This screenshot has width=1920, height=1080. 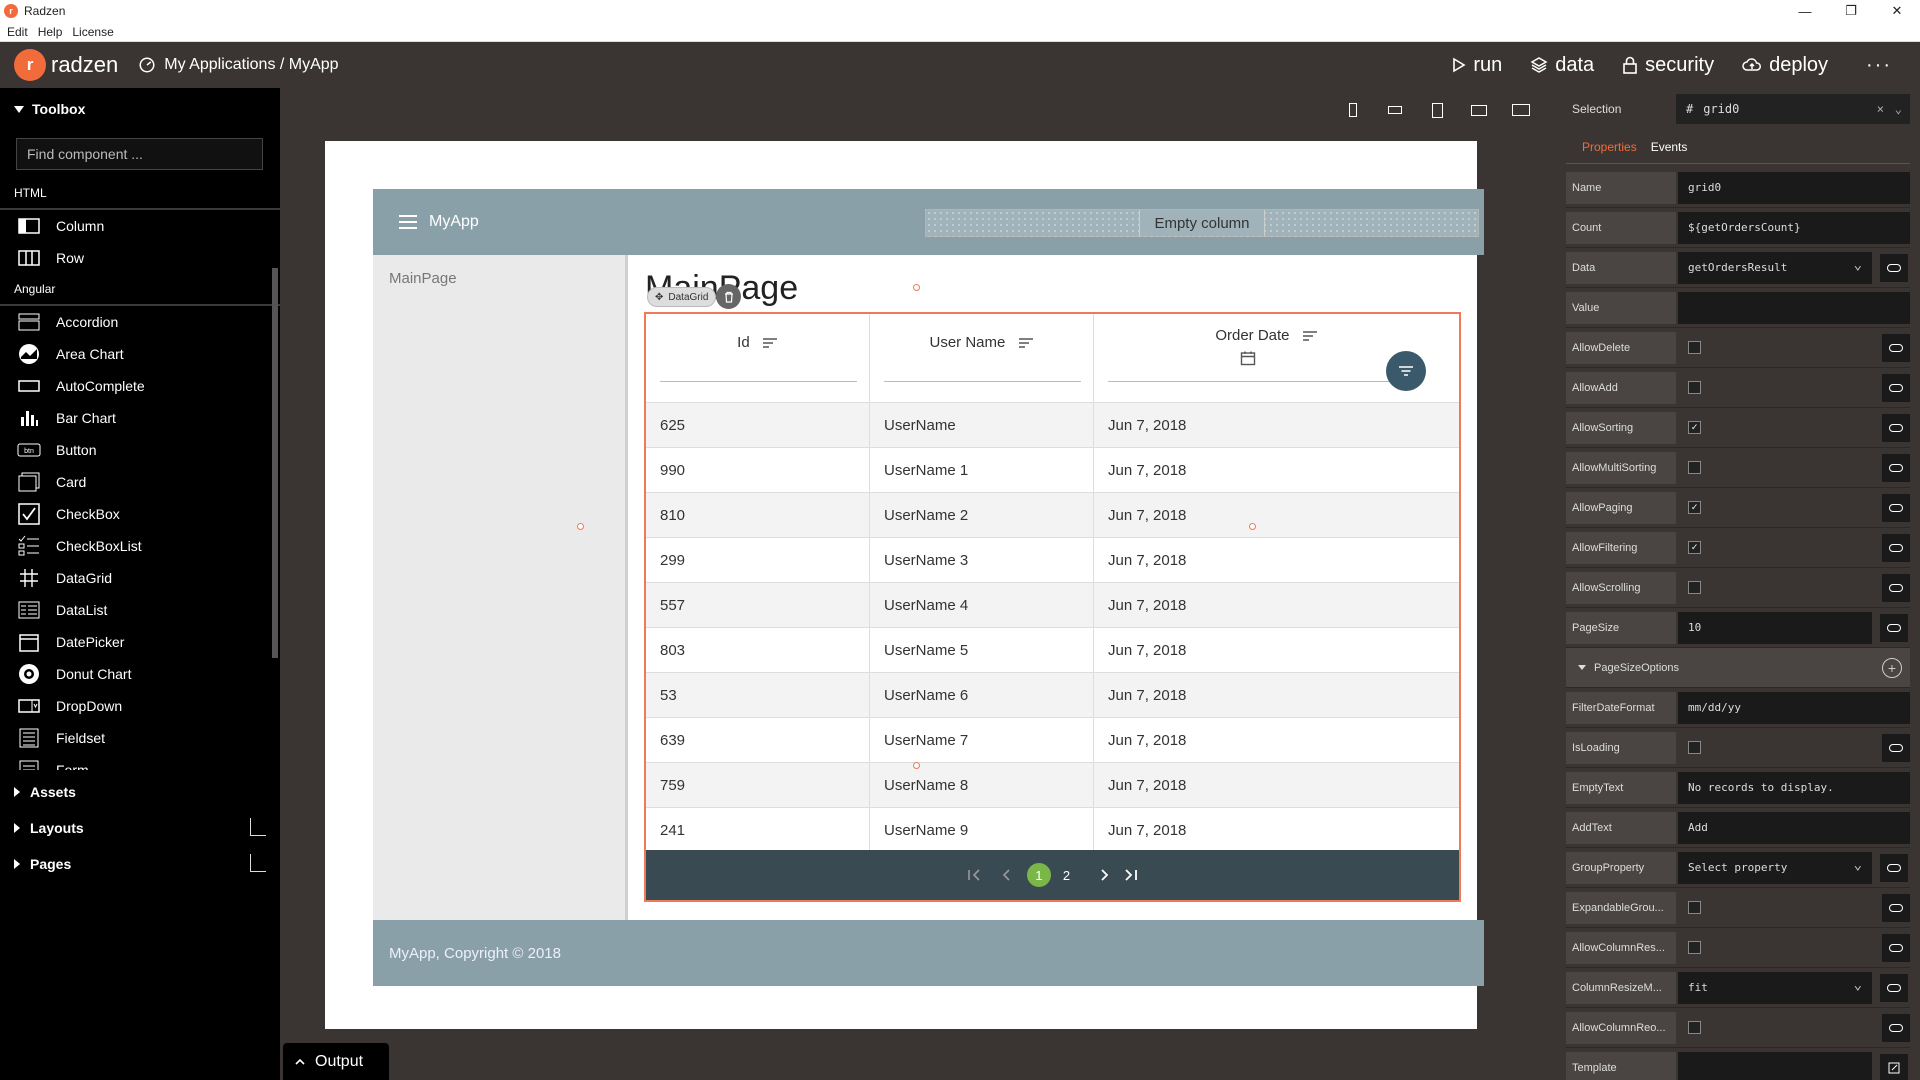 I want to click on toolbox-scrollbar, so click(x=275, y=463).